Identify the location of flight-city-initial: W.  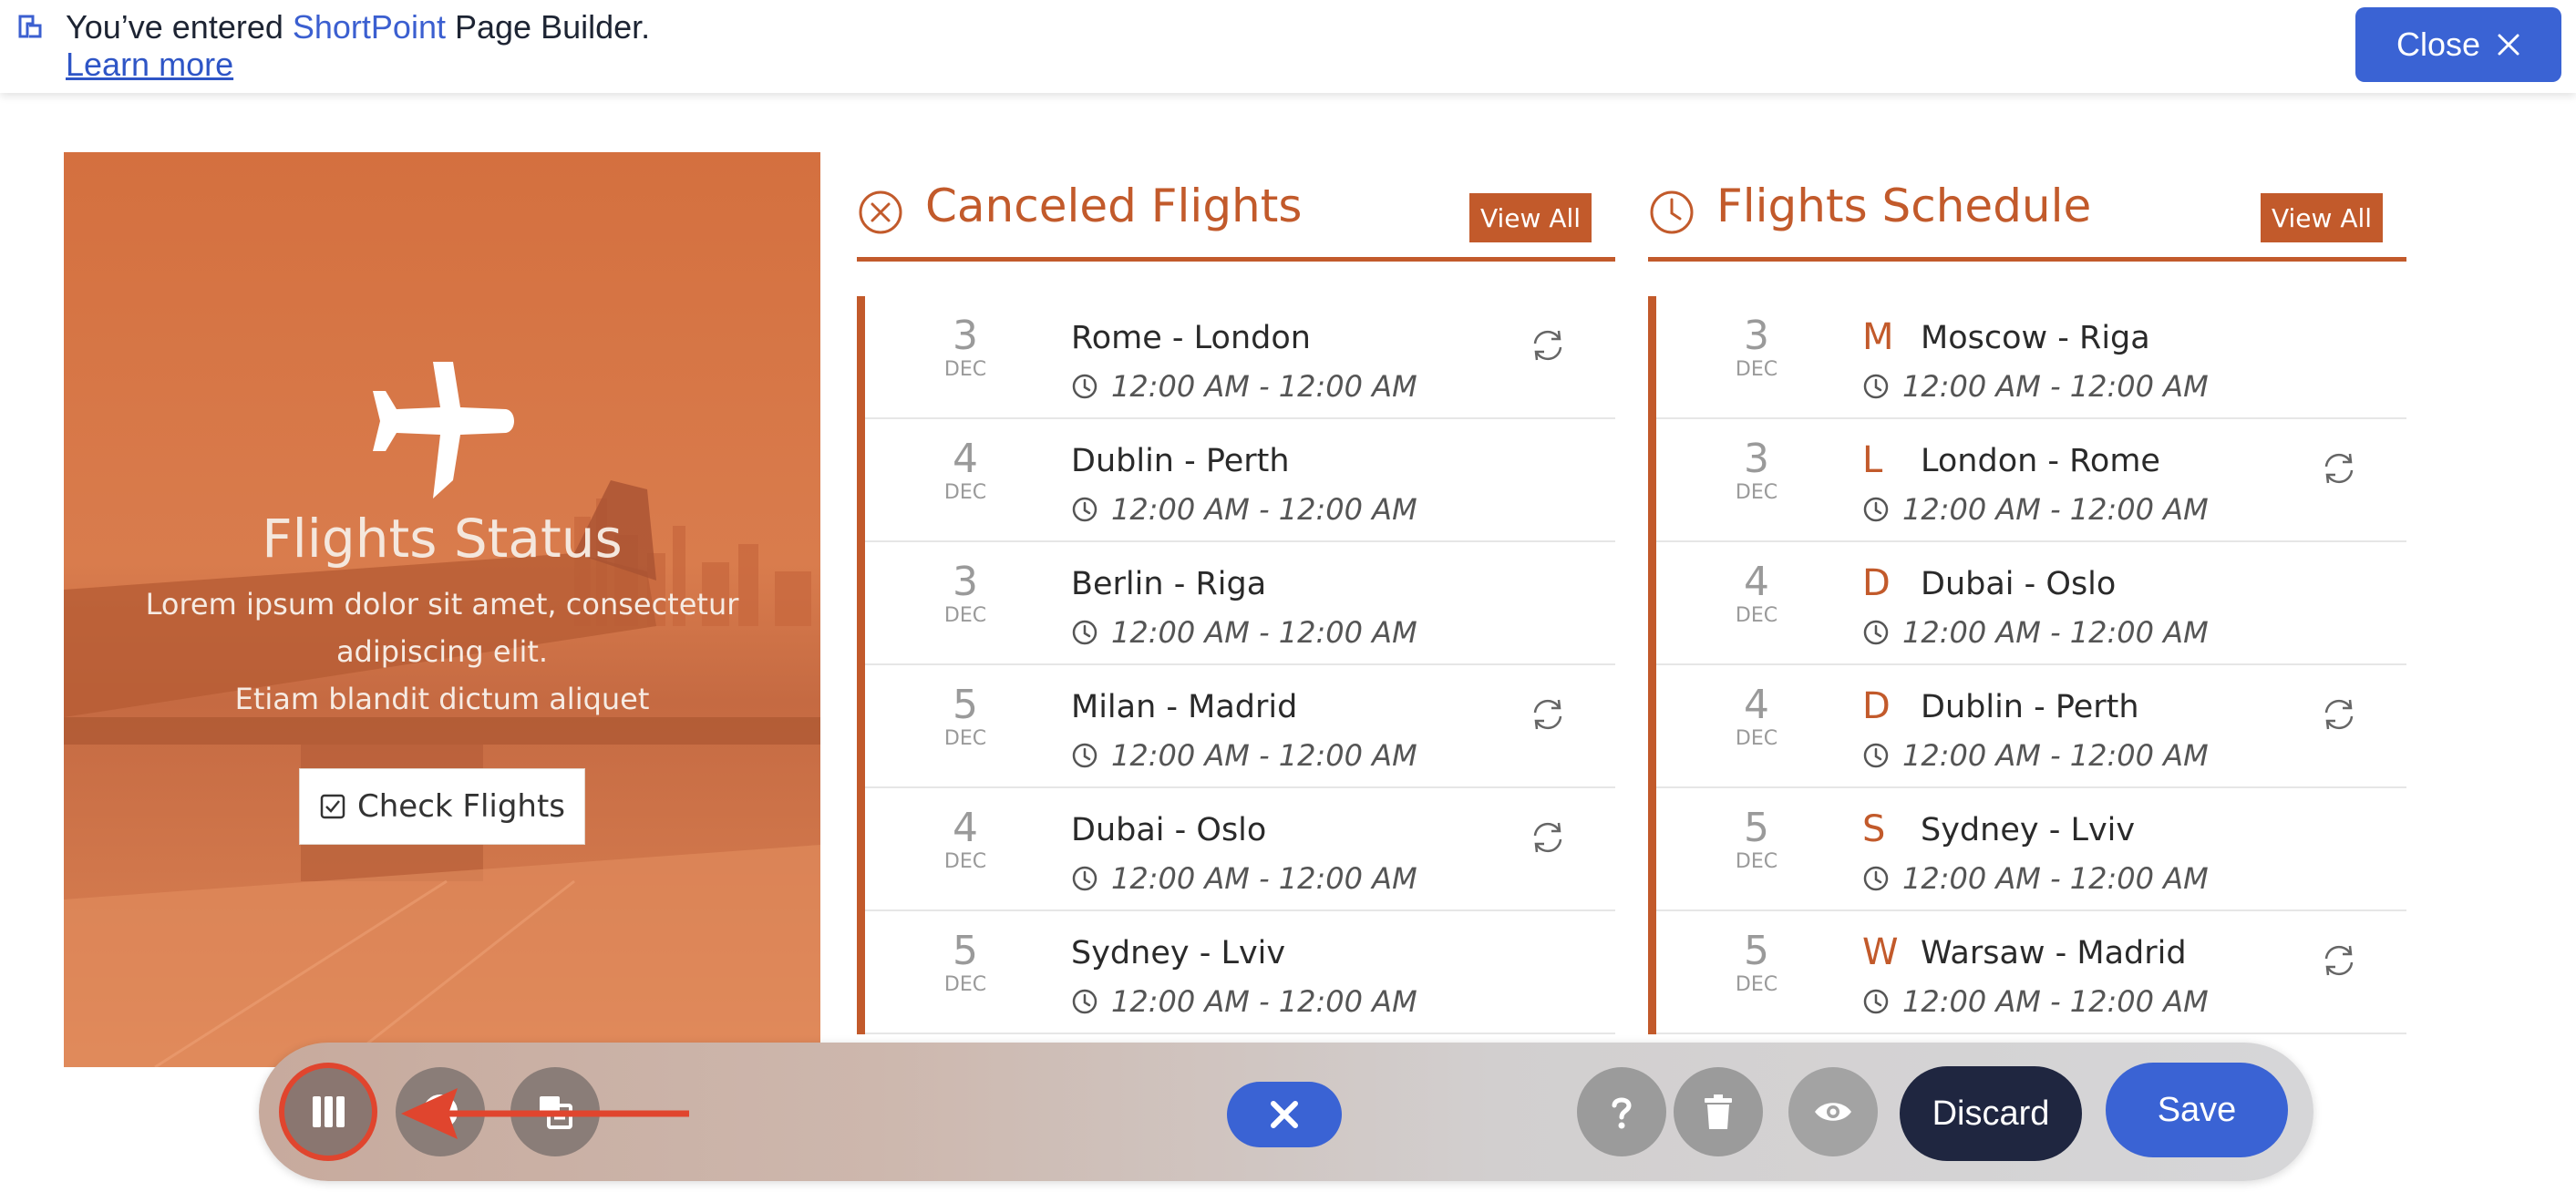
(1881, 952).